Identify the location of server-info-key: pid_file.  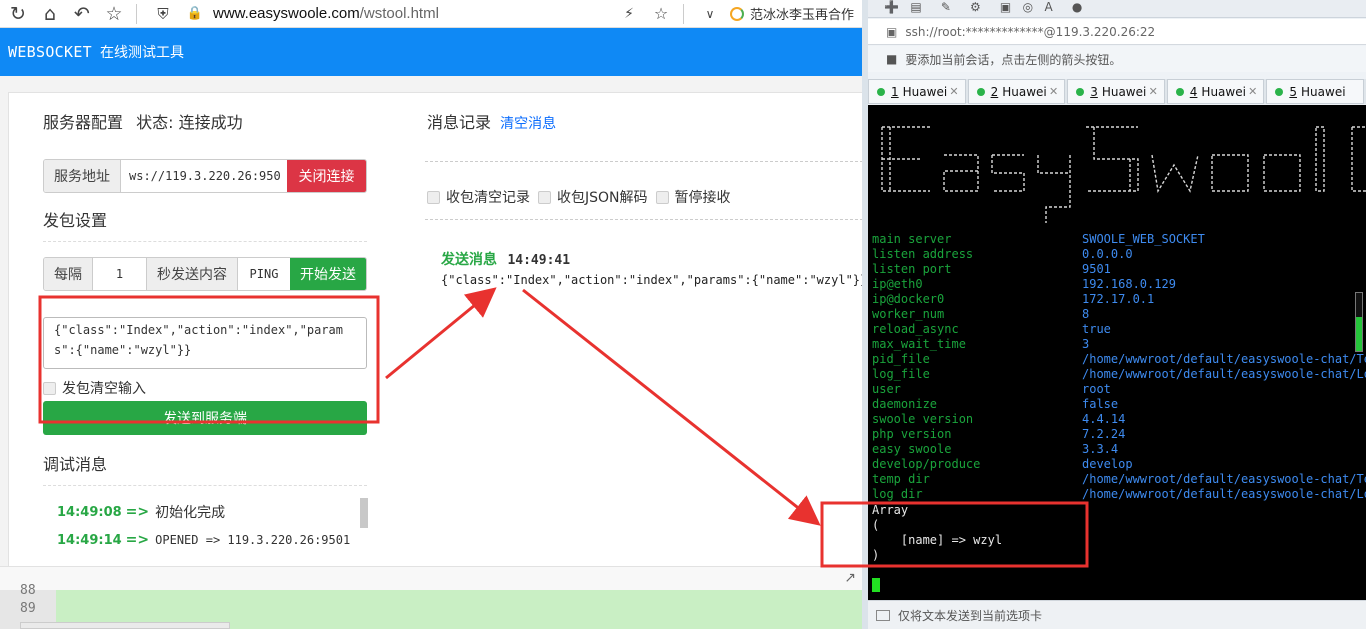
(901, 359).